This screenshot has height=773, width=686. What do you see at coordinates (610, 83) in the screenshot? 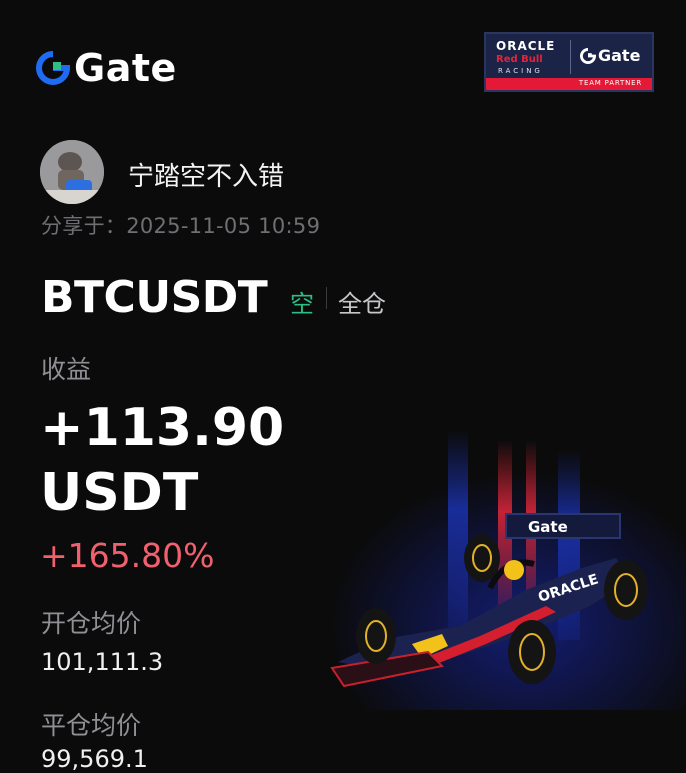
I see `team-partner-text: TEAM PARTNER` at bounding box center [610, 83].